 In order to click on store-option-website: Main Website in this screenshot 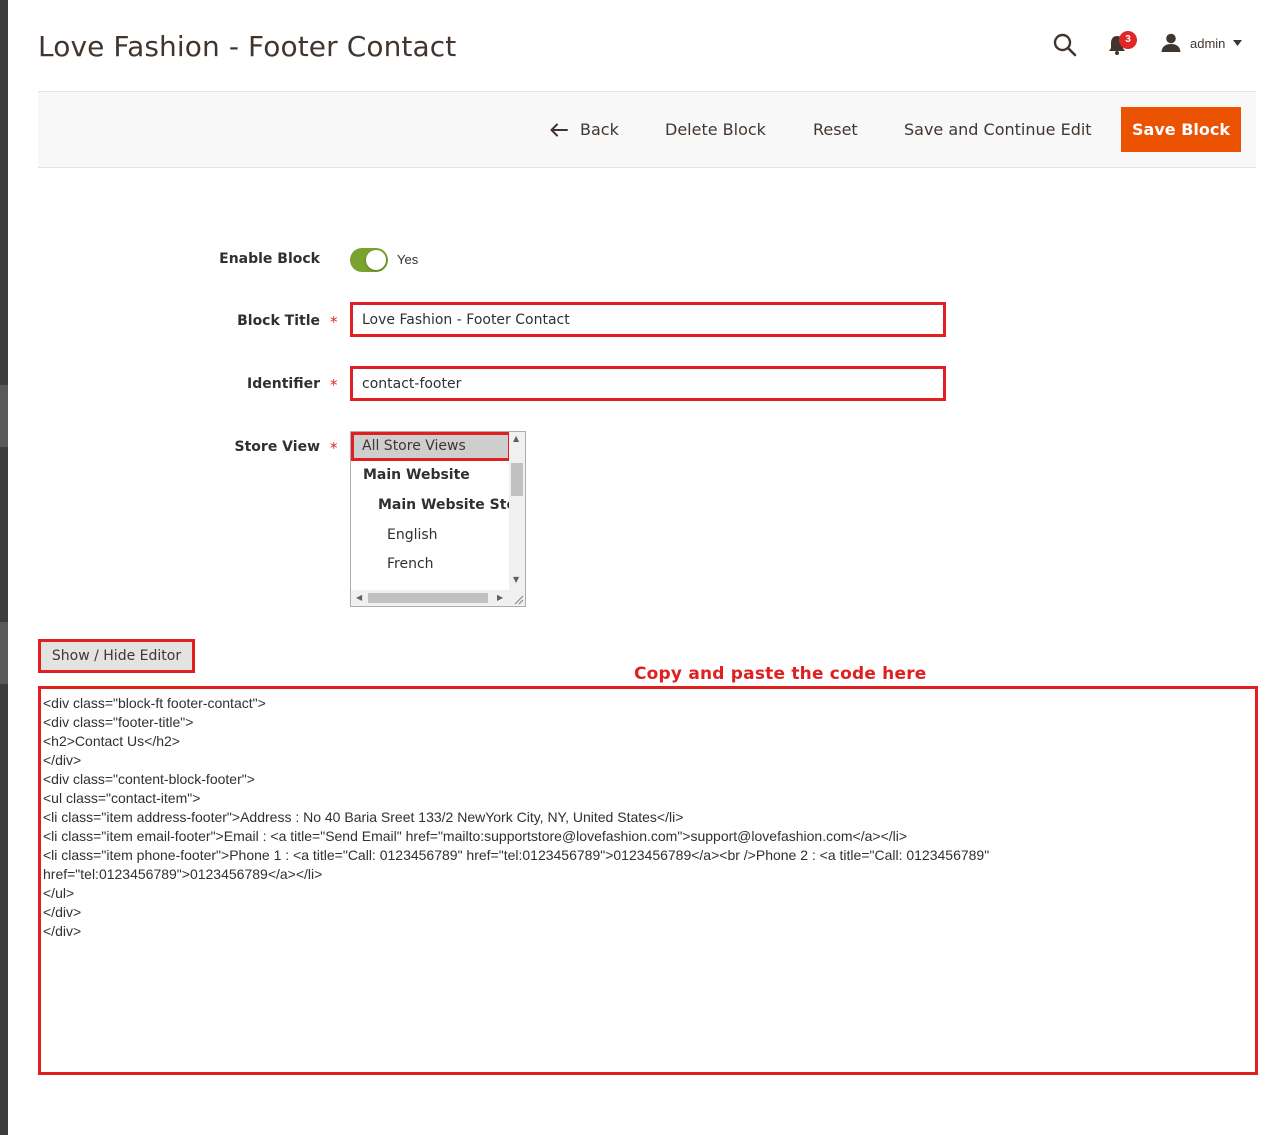, I will do `click(430, 475)`.